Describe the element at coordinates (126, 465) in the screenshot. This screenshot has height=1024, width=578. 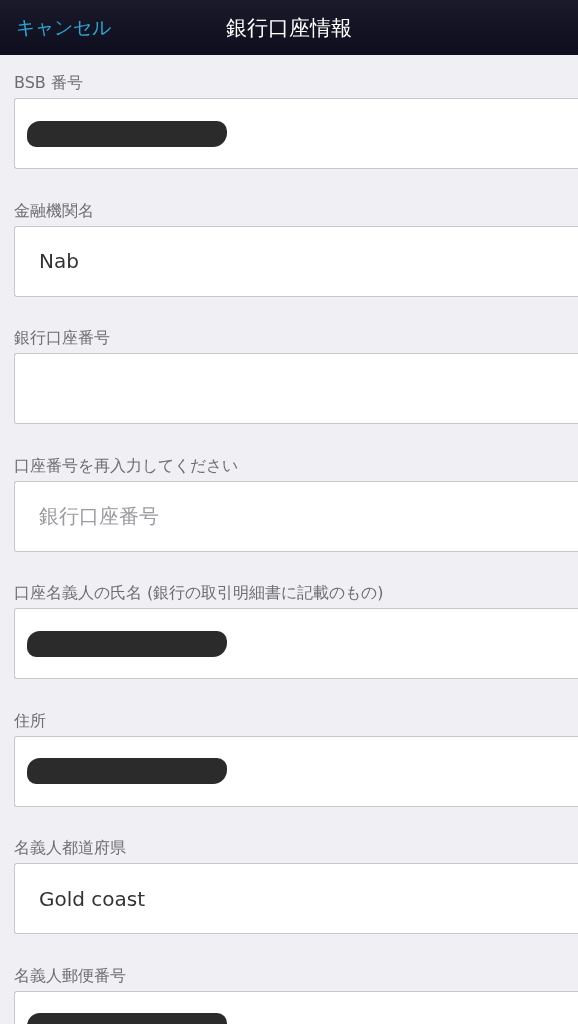
I see `field-label: 口座番号を再入力してください` at that location.